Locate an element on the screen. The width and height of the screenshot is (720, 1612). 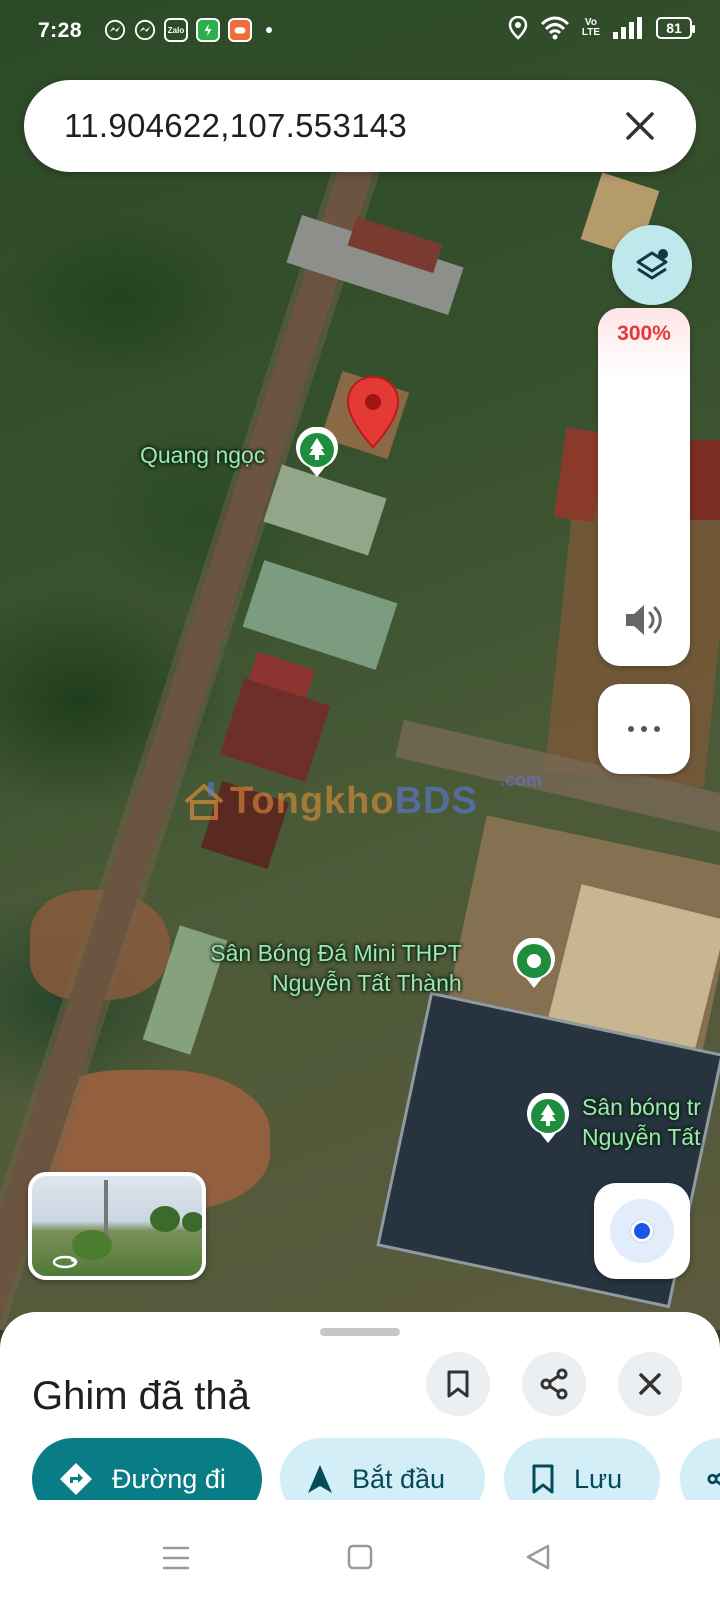
dropped-pin-icon is located at coordinates (373, 413).